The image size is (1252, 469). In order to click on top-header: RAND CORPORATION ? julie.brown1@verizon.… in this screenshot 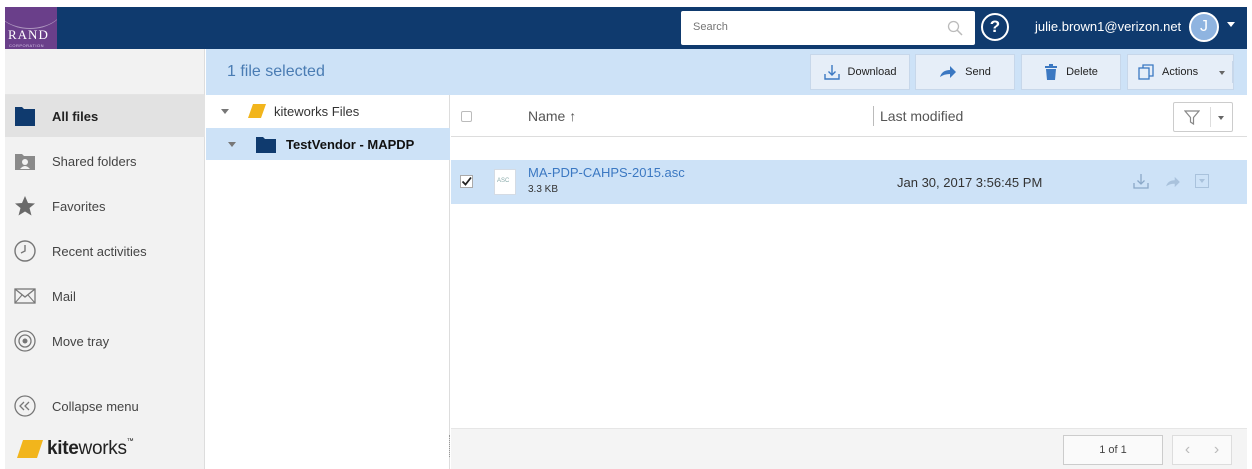, I will do `click(626, 28)`.